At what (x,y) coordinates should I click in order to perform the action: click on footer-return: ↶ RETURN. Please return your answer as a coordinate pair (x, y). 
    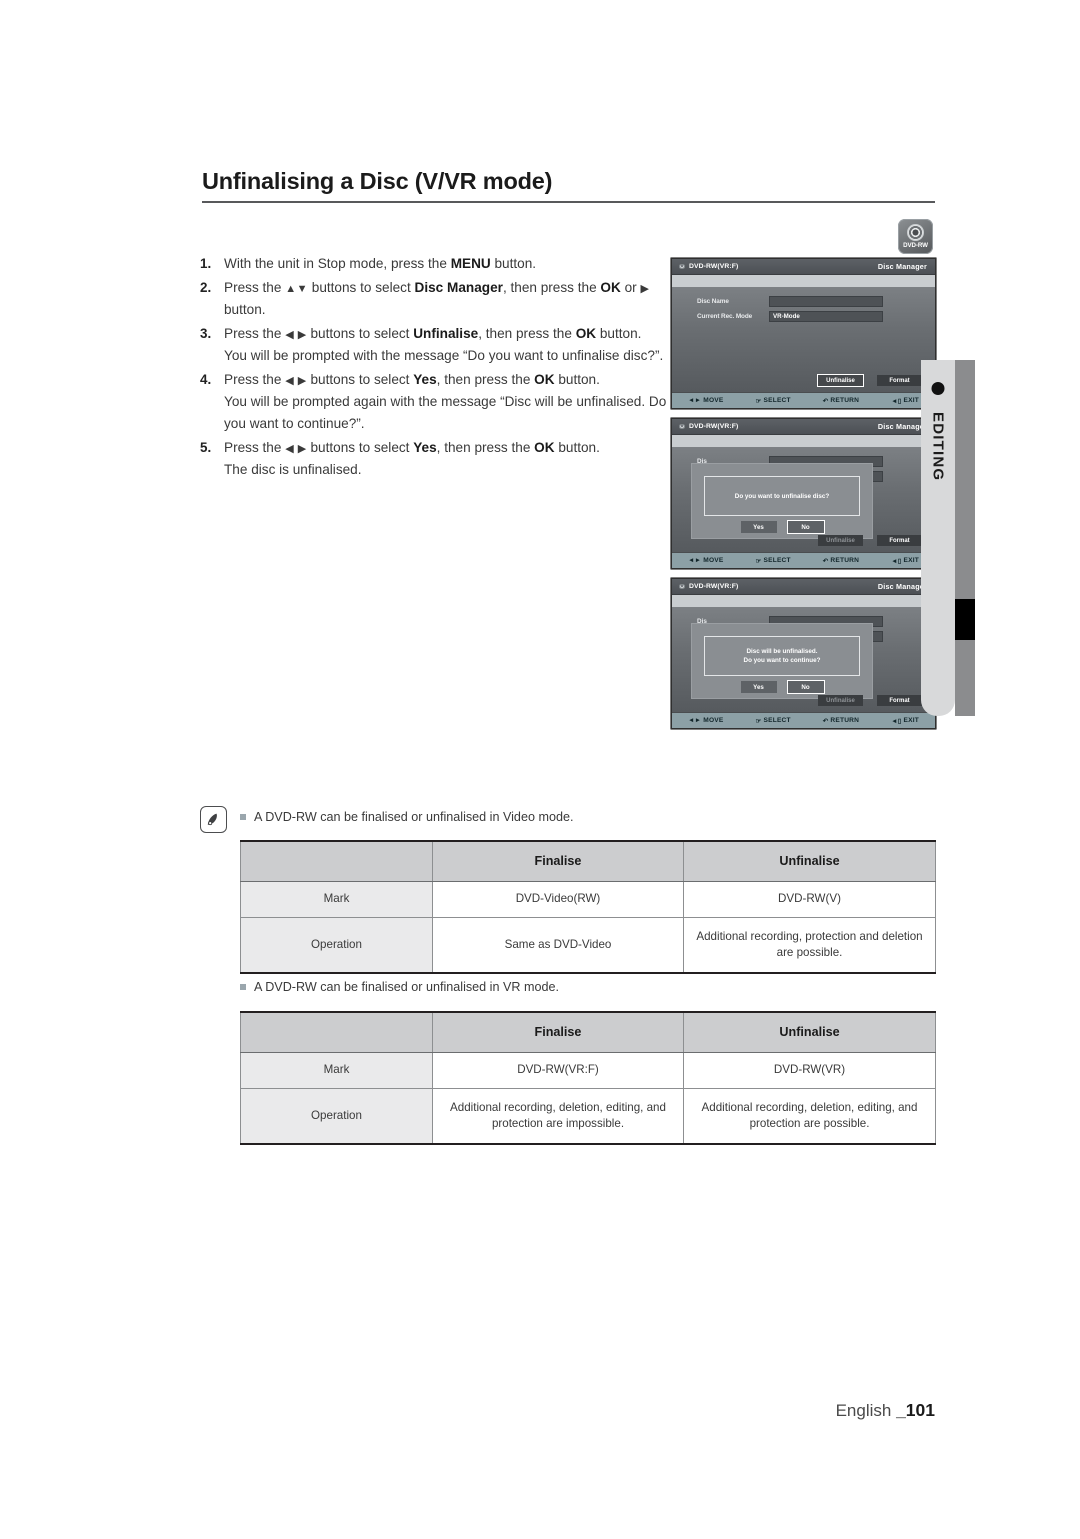
    Looking at the image, I should click on (841, 721).